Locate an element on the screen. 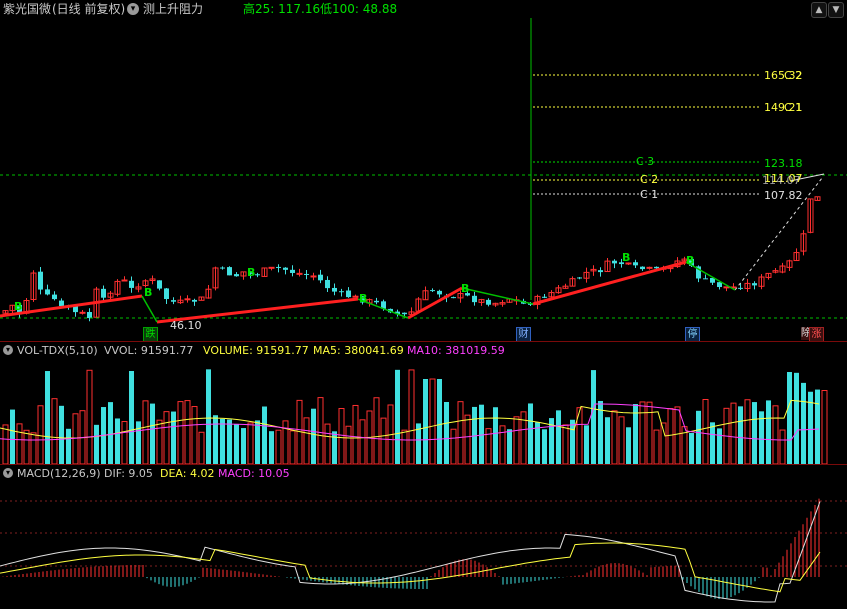  chevron-up-icon: ▲ is located at coordinates (819, 10).